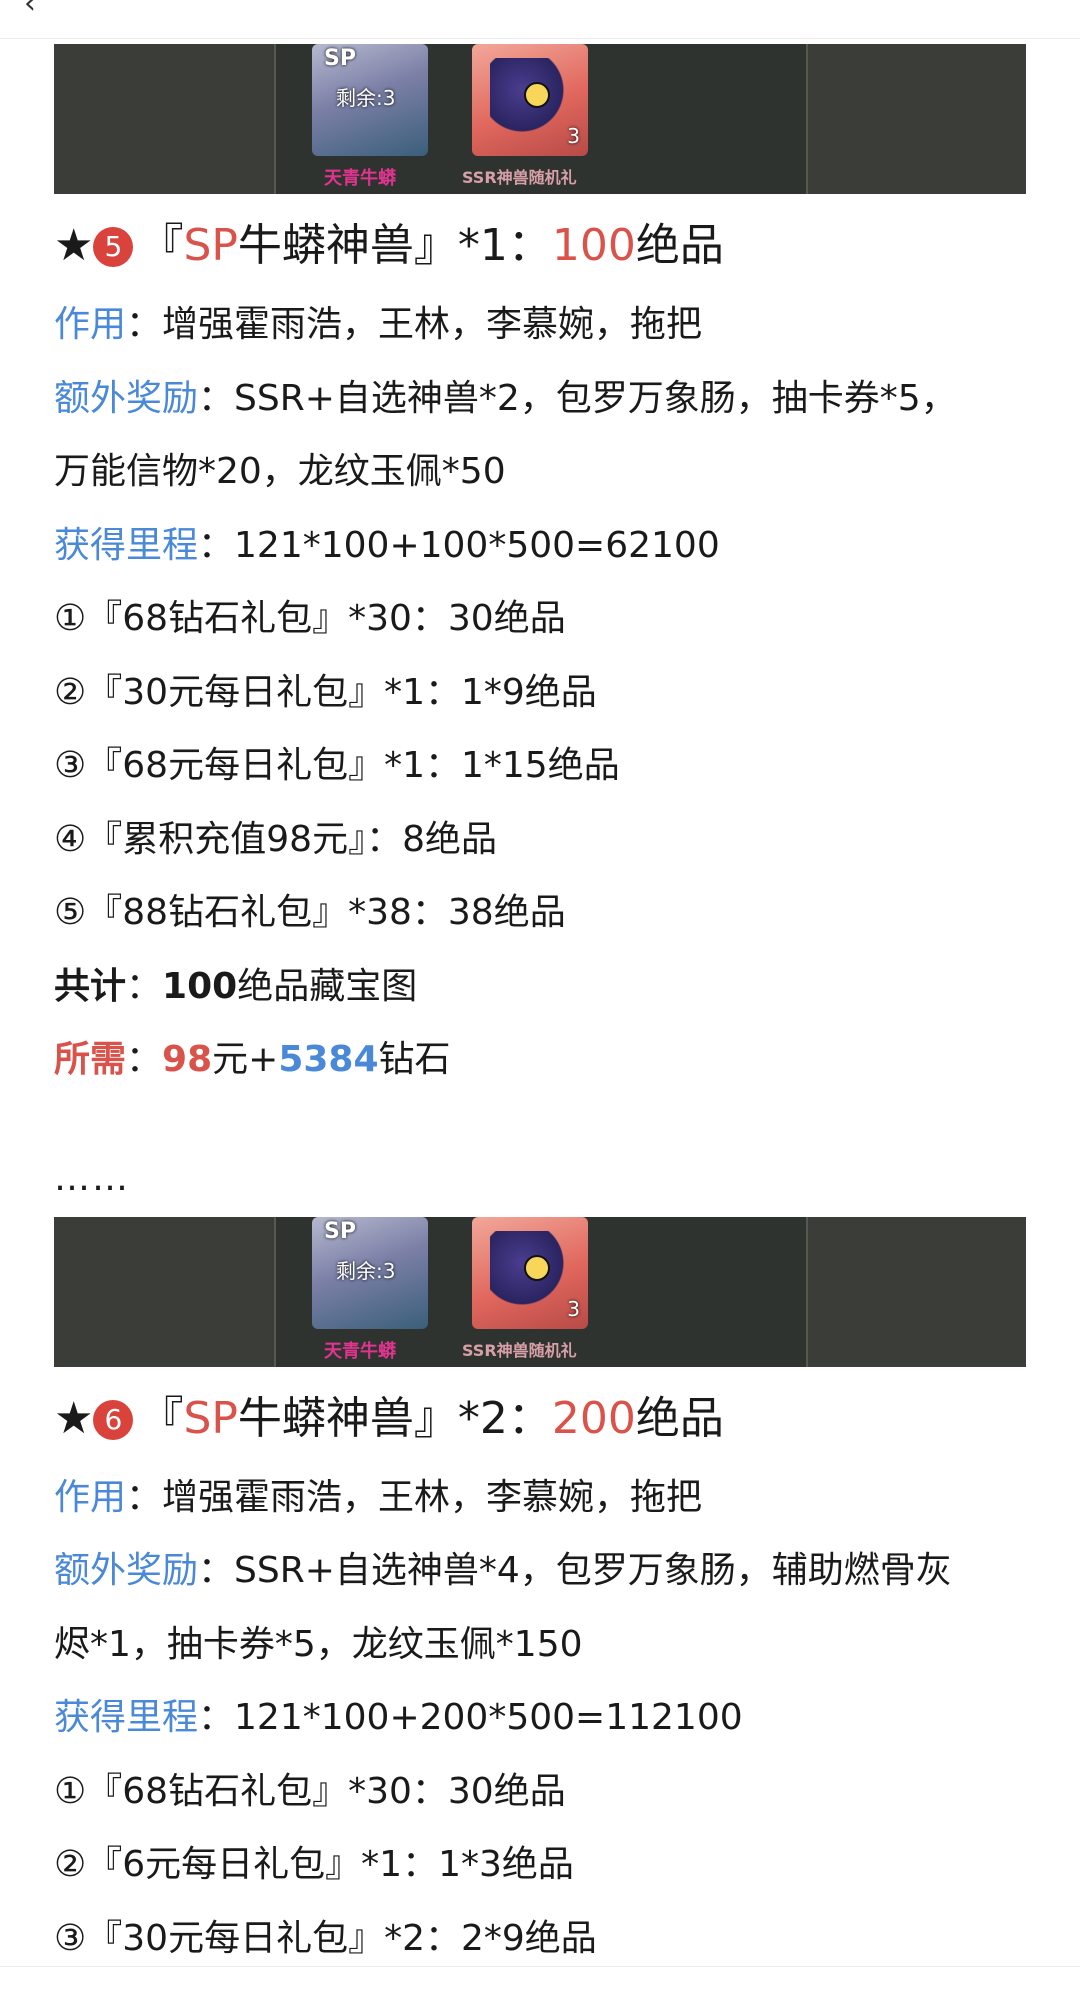 The image size is (1080, 1997). I want to click on list-item: ④『累积充值98元』：8绝品, so click(275, 839).